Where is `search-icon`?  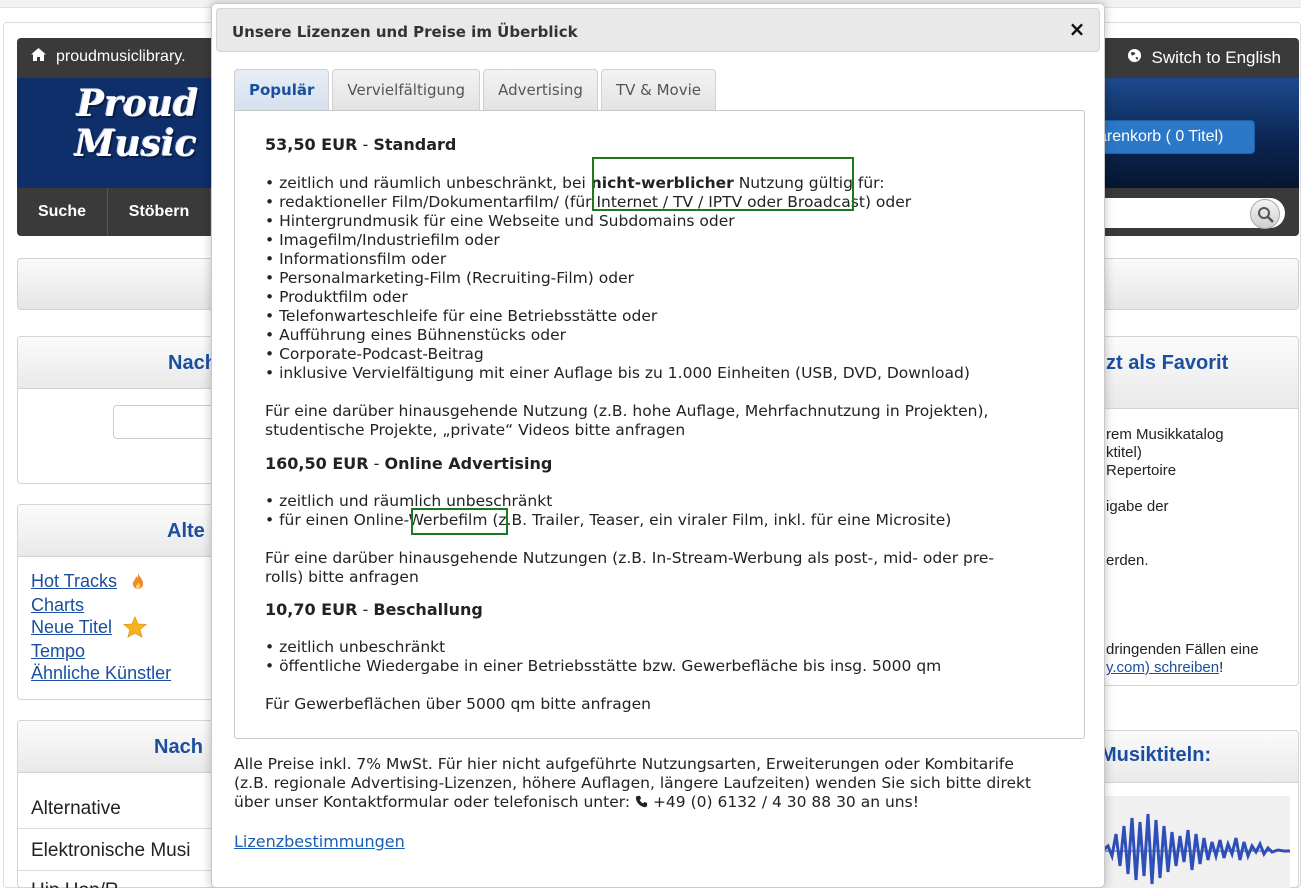 search-icon is located at coordinates (1266, 215).